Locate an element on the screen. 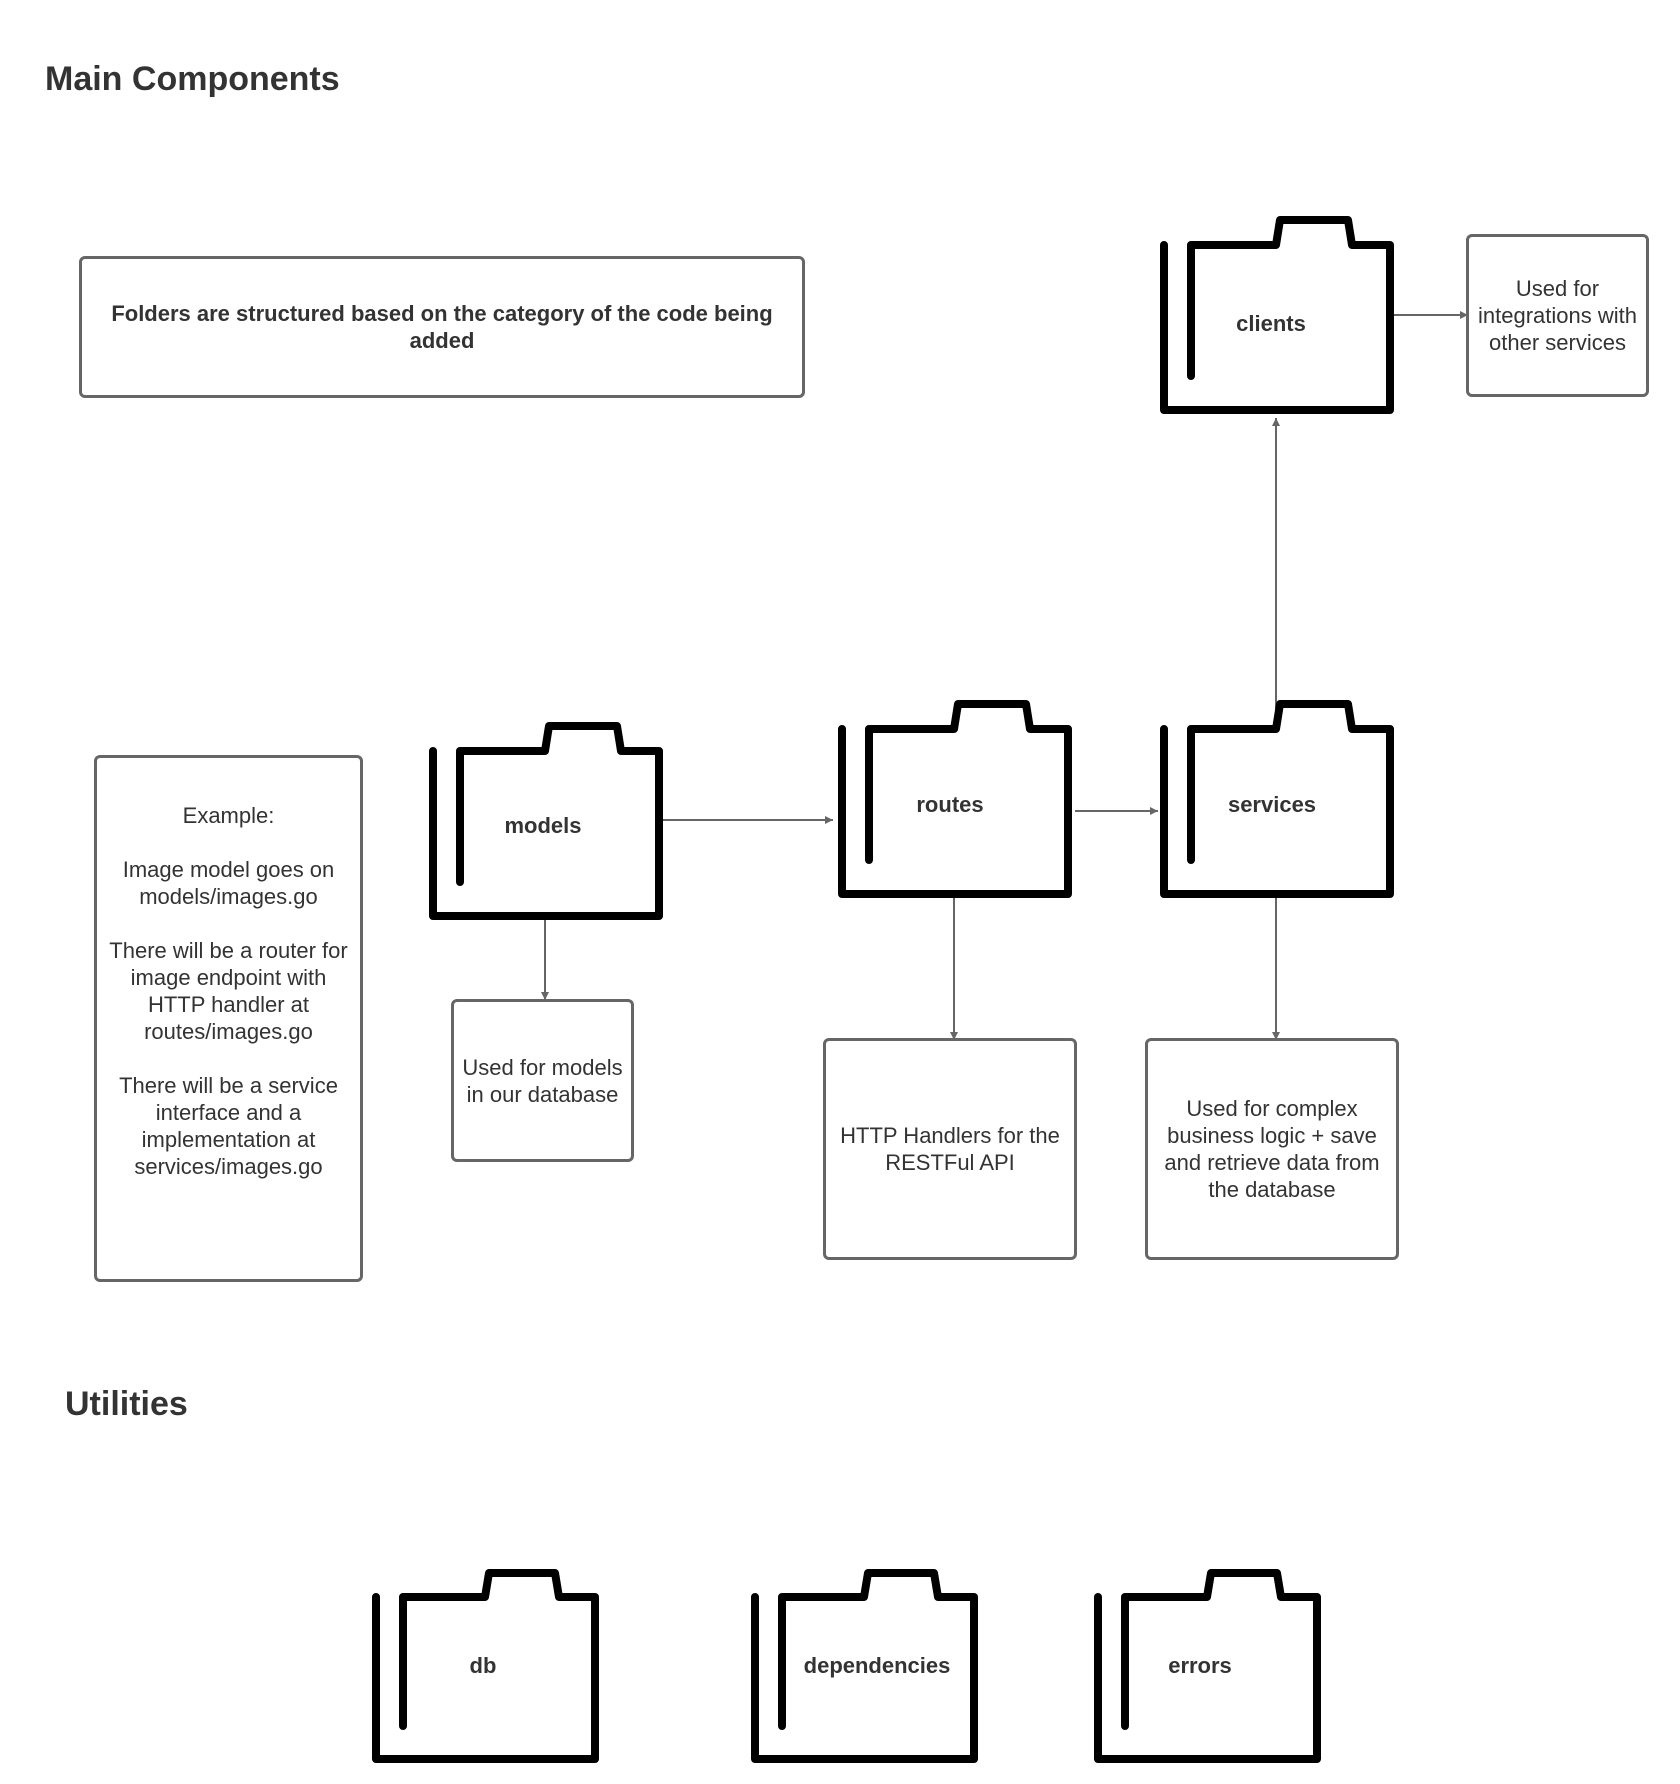  routes-description-text: HTTP Handlers for the RESTFul API is located at coordinates (950, 1149).